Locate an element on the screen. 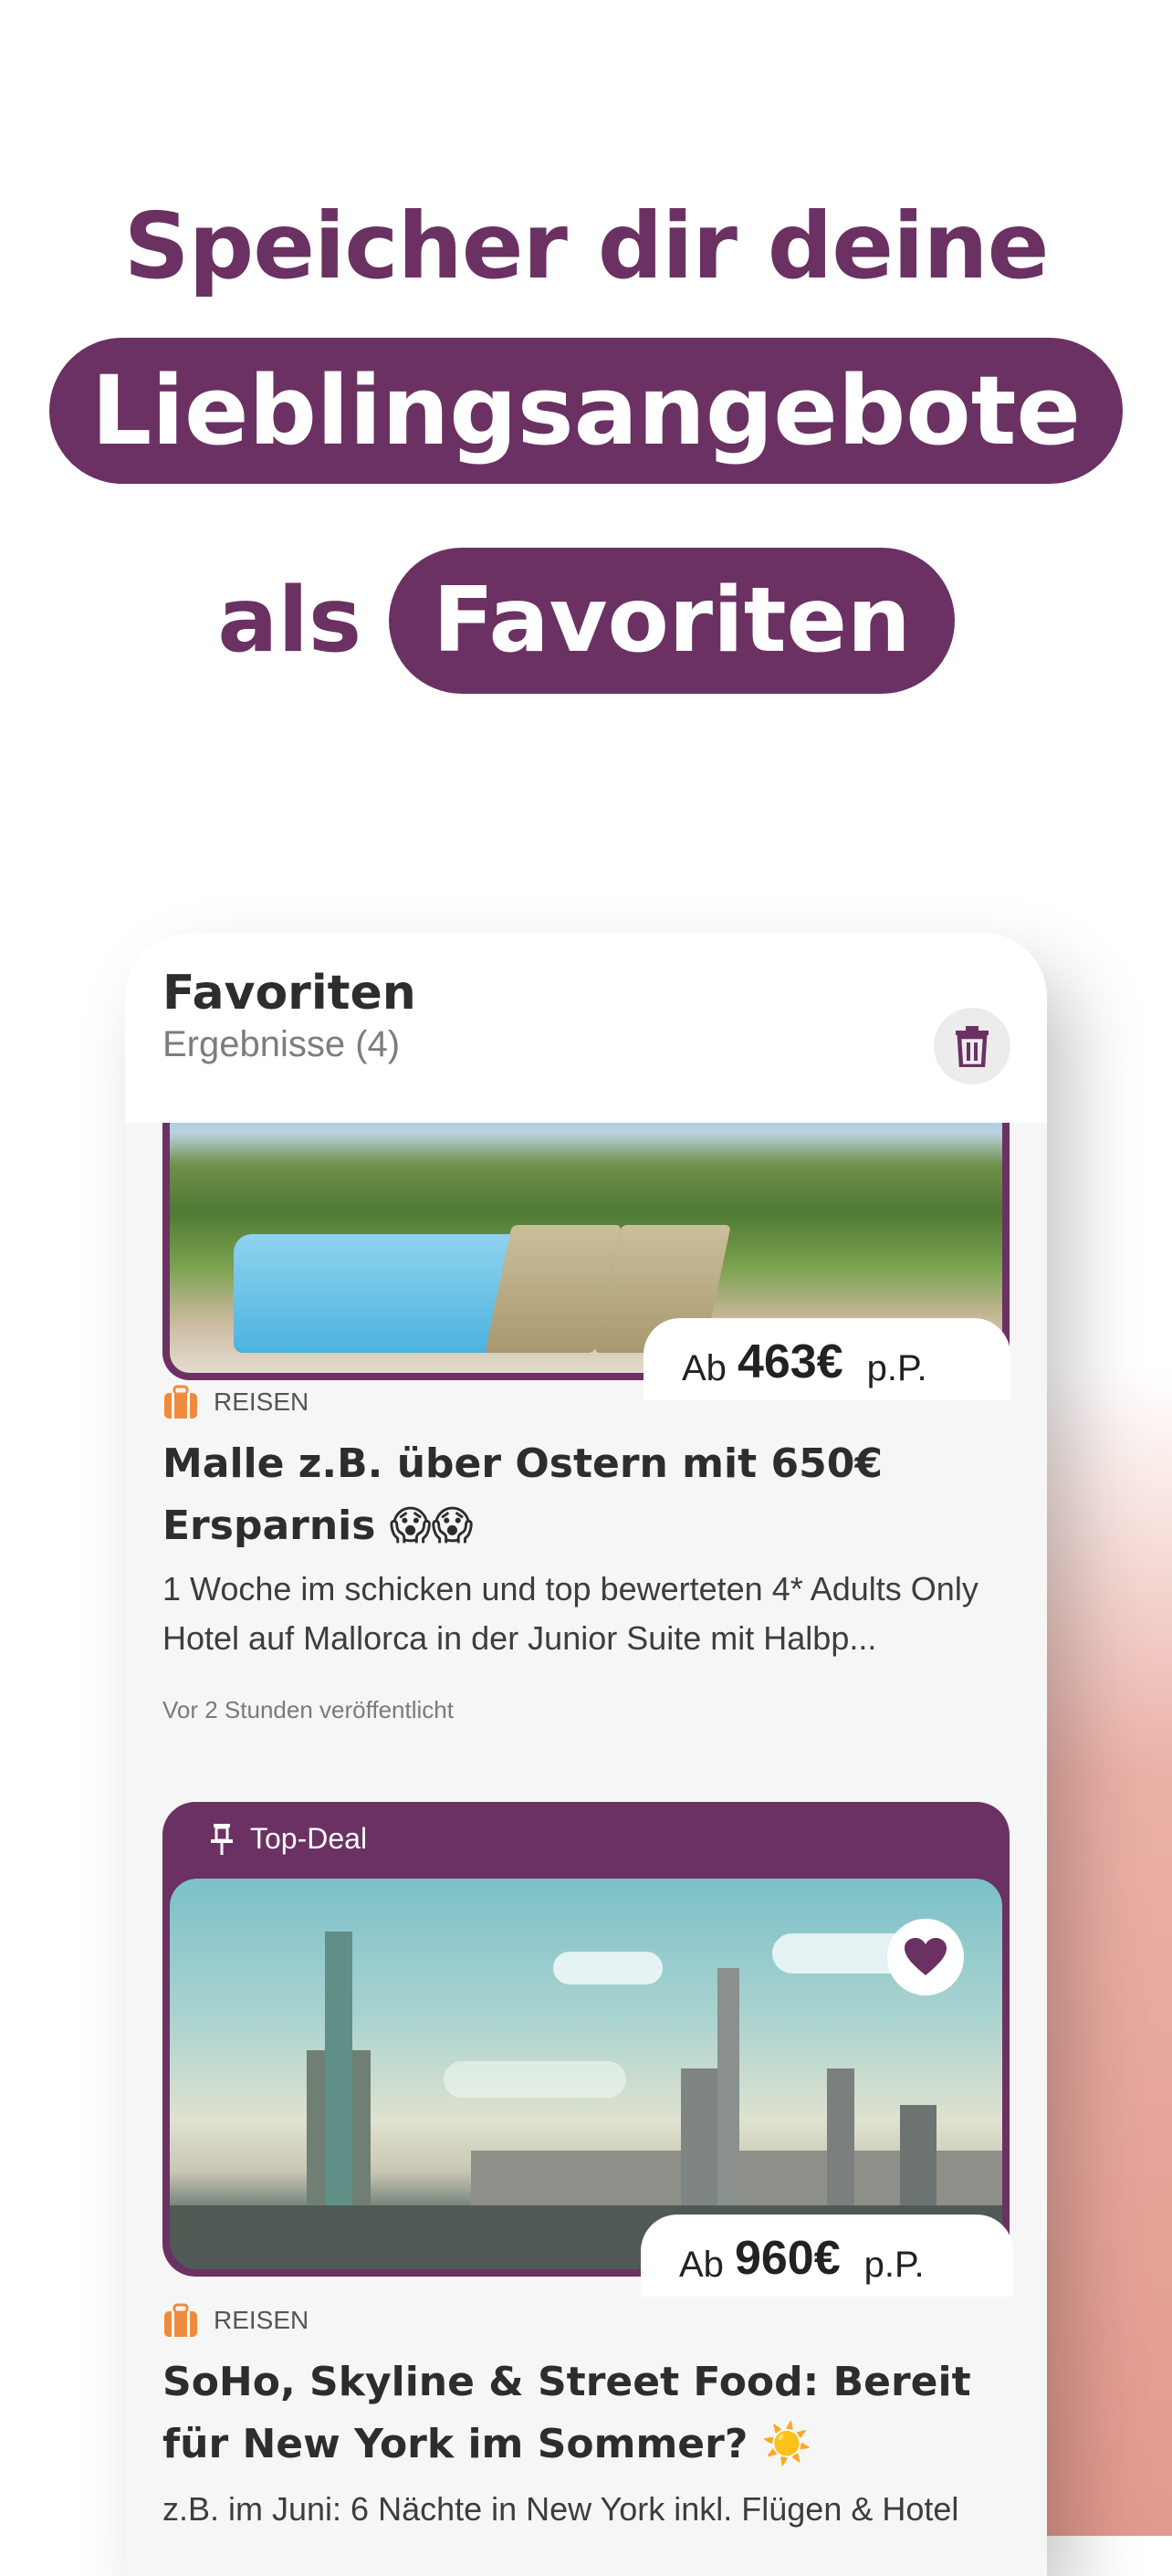 This screenshot has width=1172, height=2576. results-count: Ergebnisse (4) is located at coordinates (281, 1044).